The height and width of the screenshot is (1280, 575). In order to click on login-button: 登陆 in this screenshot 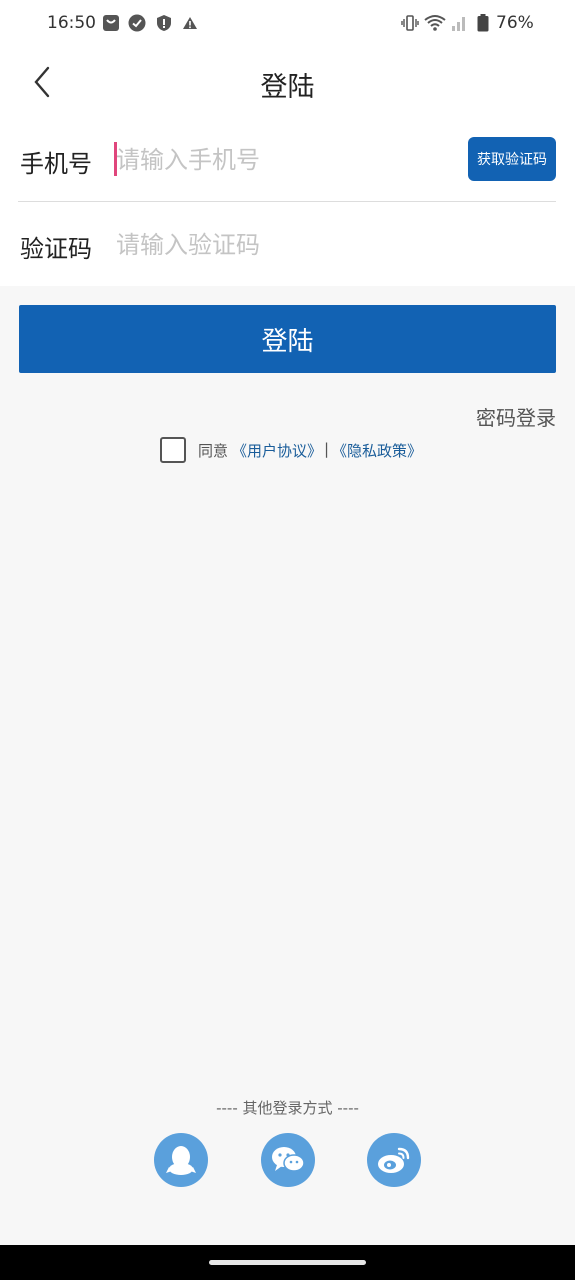, I will do `click(287, 339)`.